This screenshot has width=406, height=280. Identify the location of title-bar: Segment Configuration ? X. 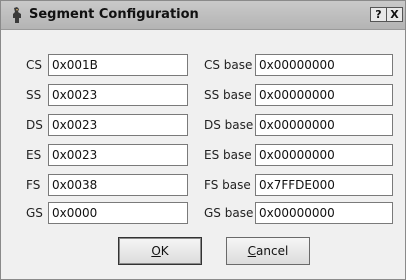
(203, 15).